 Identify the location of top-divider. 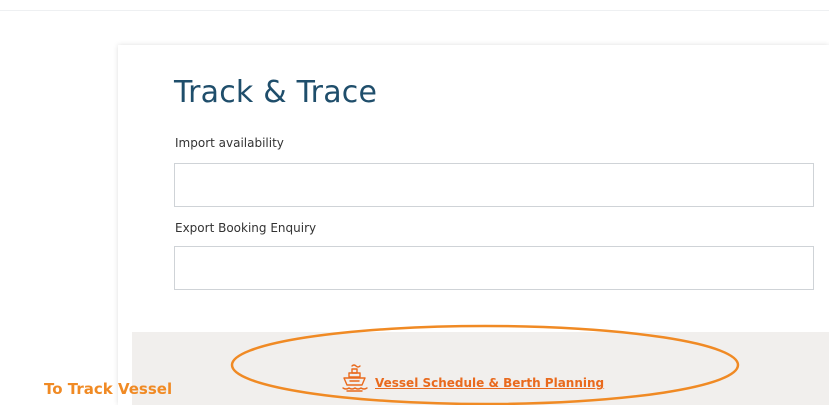
(414, 10).